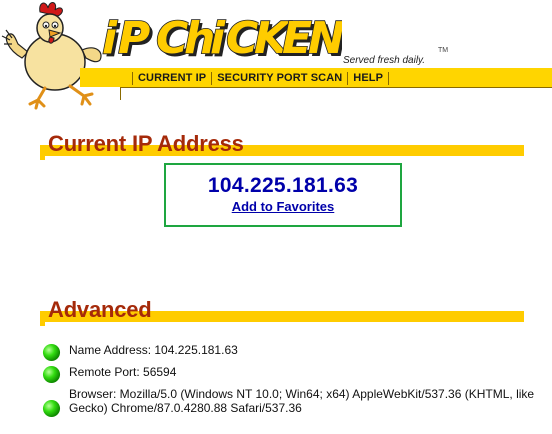 Image resolution: width=552 pixels, height=434 pixels. I want to click on tagline: Served fresh daily., so click(384, 60).